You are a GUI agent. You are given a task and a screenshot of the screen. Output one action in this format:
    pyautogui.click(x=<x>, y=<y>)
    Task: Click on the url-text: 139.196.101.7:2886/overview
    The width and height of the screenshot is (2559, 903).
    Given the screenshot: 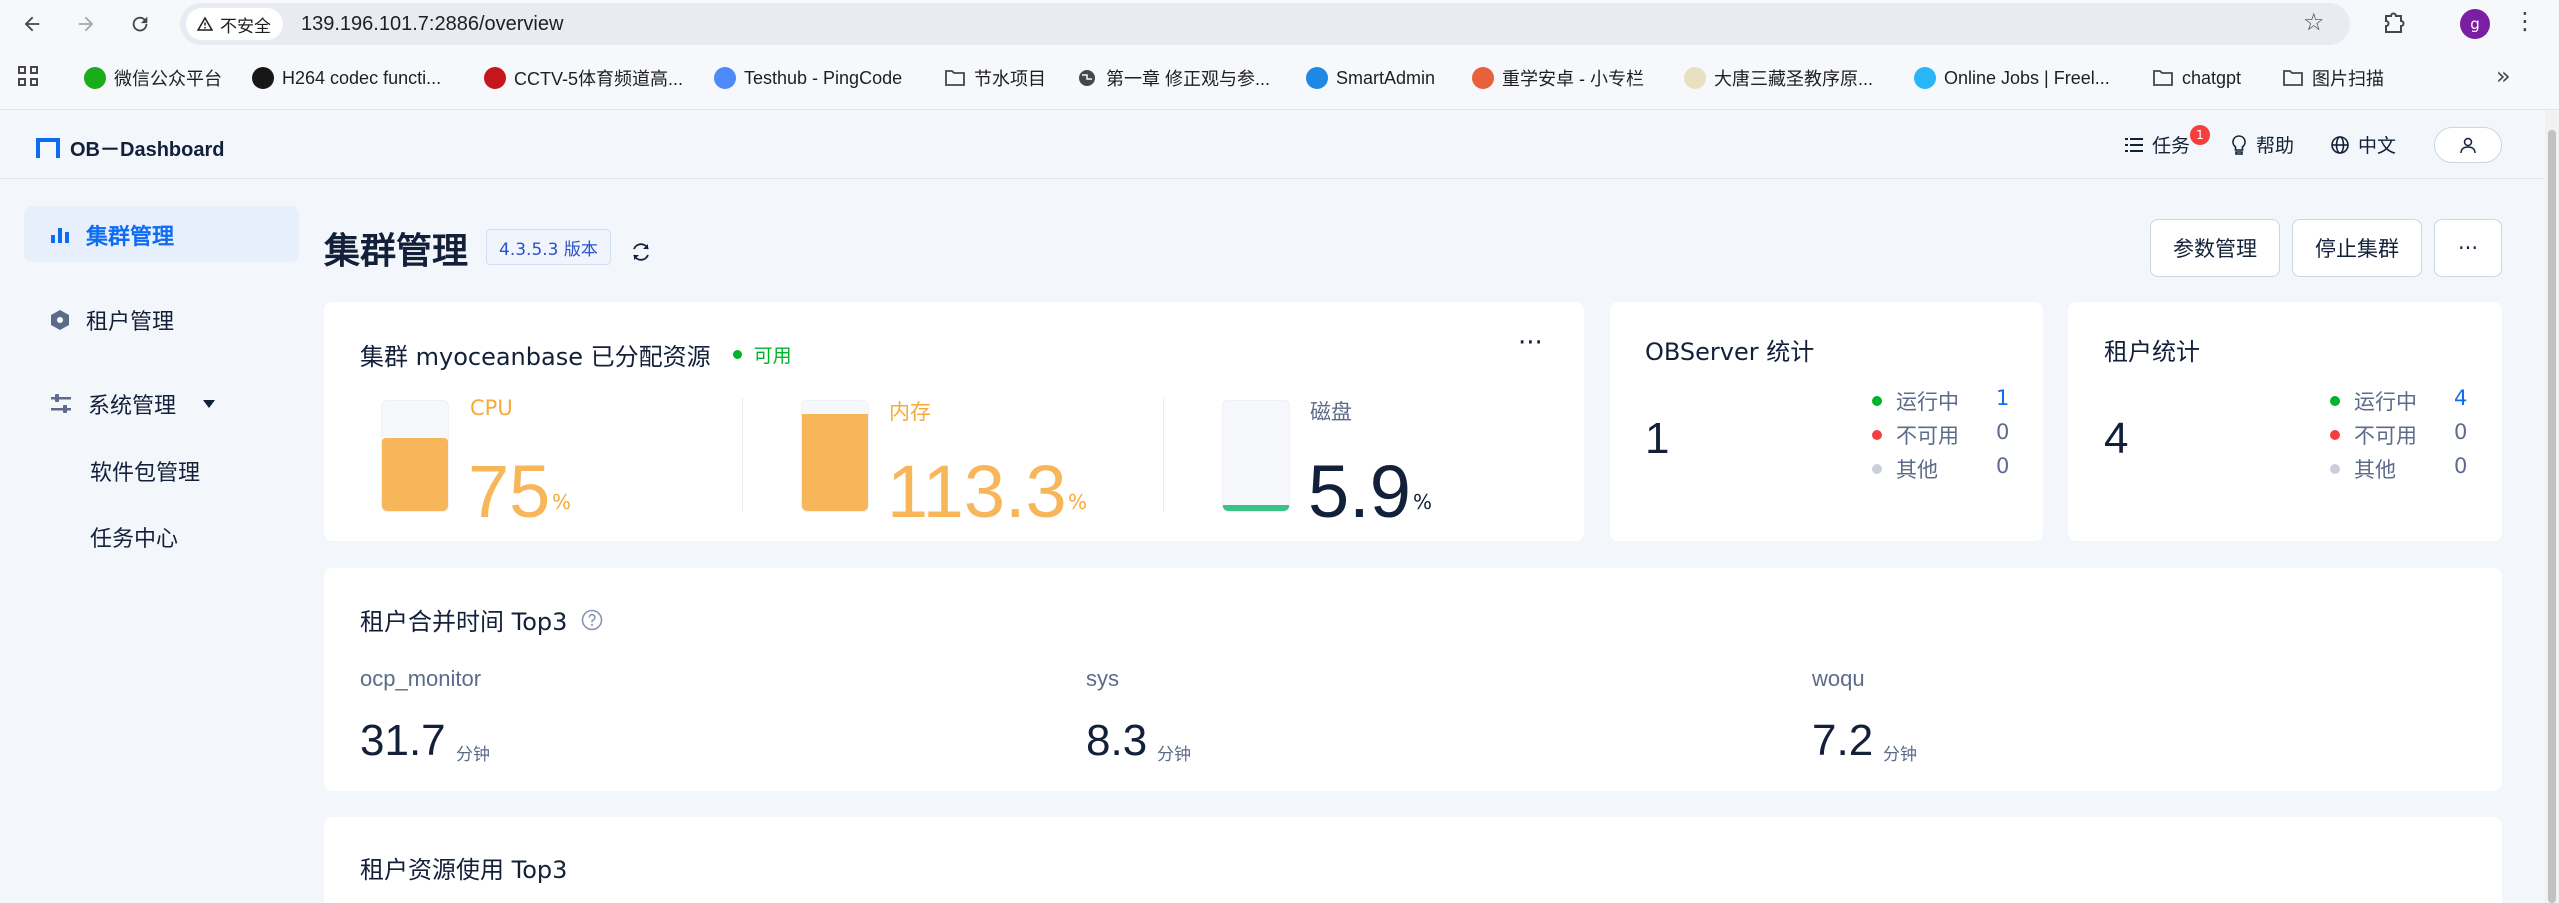 What is the action you would take?
    pyautogui.click(x=432, y=24)
    